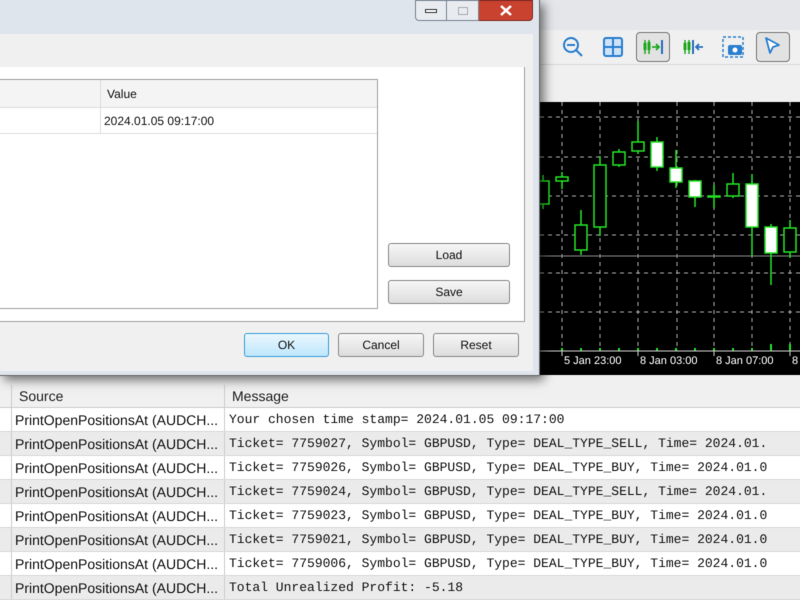 The width and height of the screenshot is (800, 600). Describe the element at coordinates (476, 345) in the screenshot. I see `dialog-button: Reset` at that location.